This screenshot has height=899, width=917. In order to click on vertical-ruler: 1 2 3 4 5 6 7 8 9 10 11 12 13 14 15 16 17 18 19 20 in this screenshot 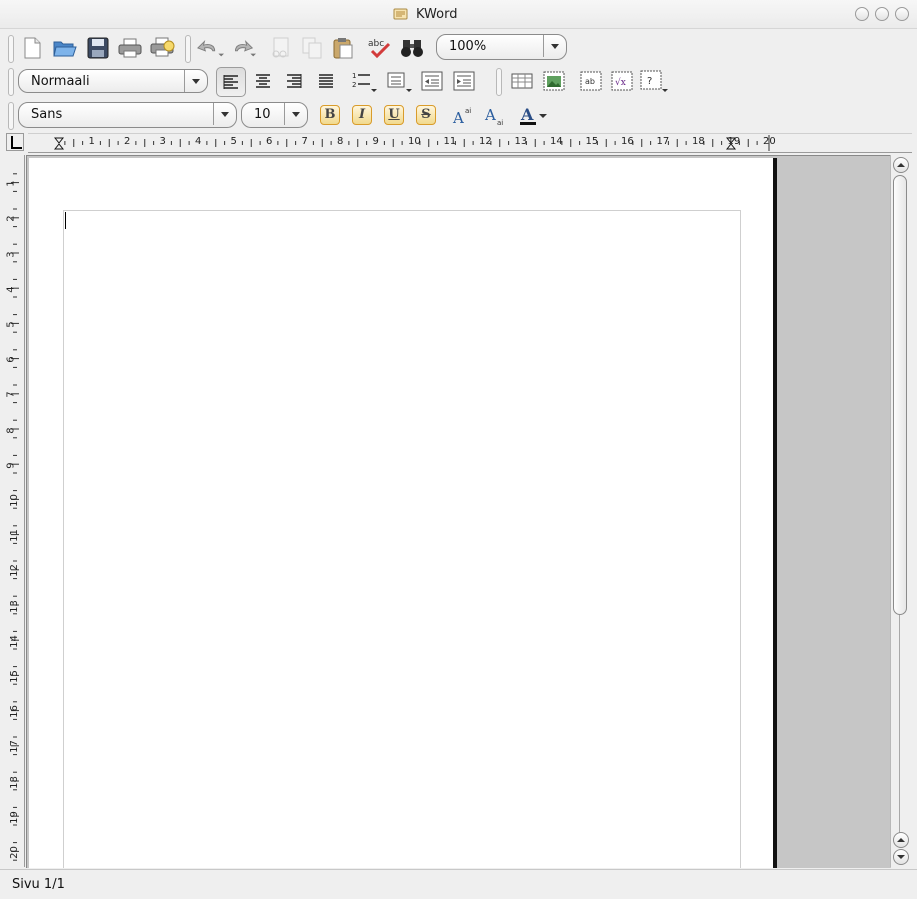, I will do `click(15, 511)`.